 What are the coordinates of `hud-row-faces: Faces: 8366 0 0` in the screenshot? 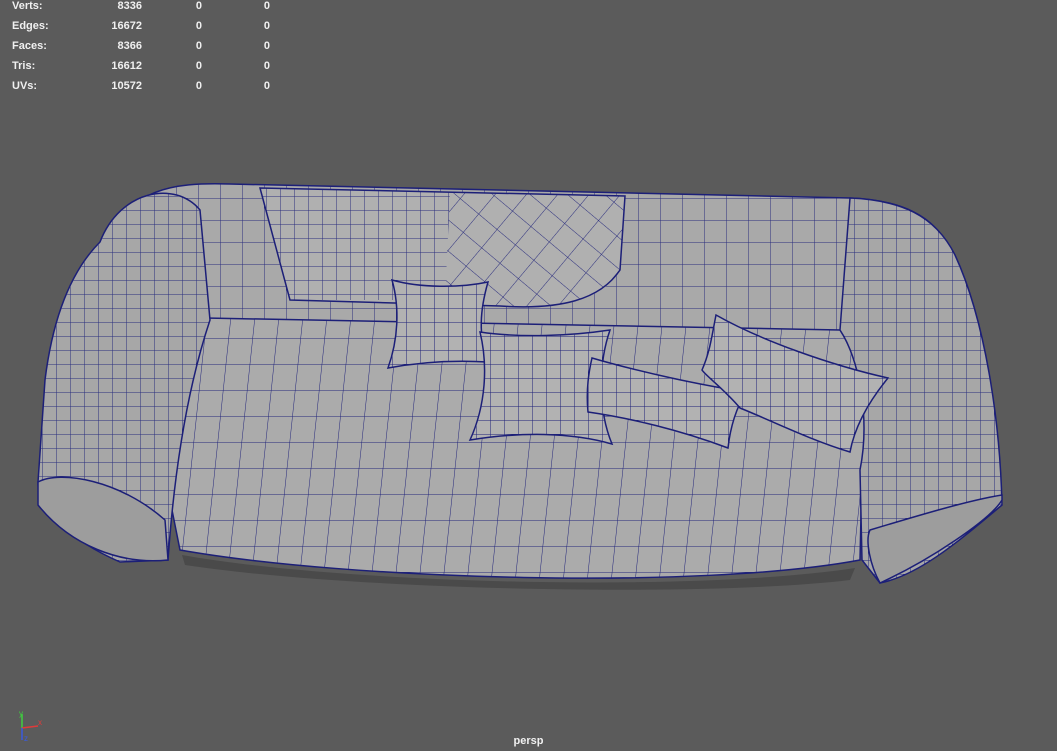 It's located at (142, 50).